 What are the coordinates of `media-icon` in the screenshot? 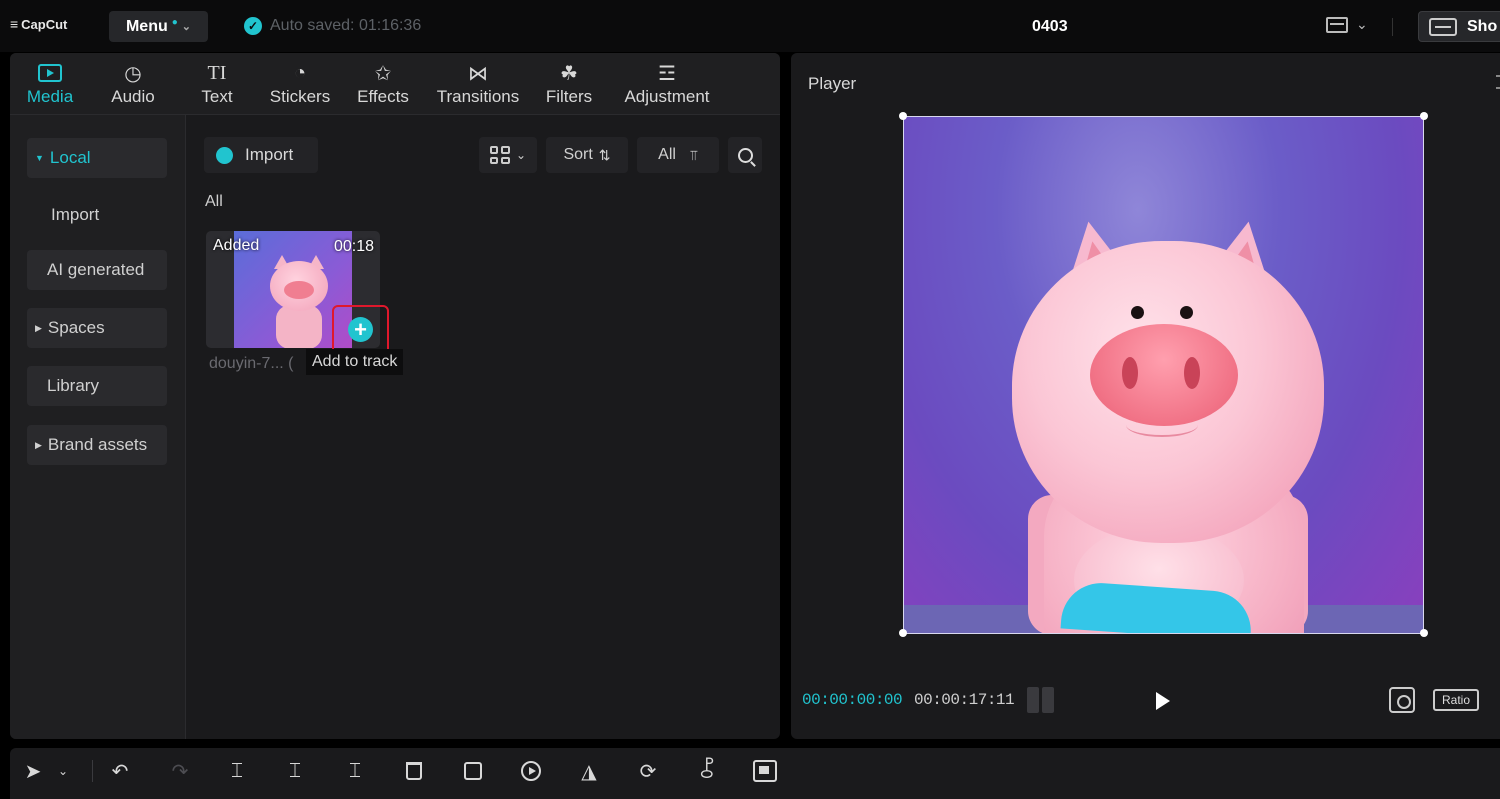 It's located at (50, 73).